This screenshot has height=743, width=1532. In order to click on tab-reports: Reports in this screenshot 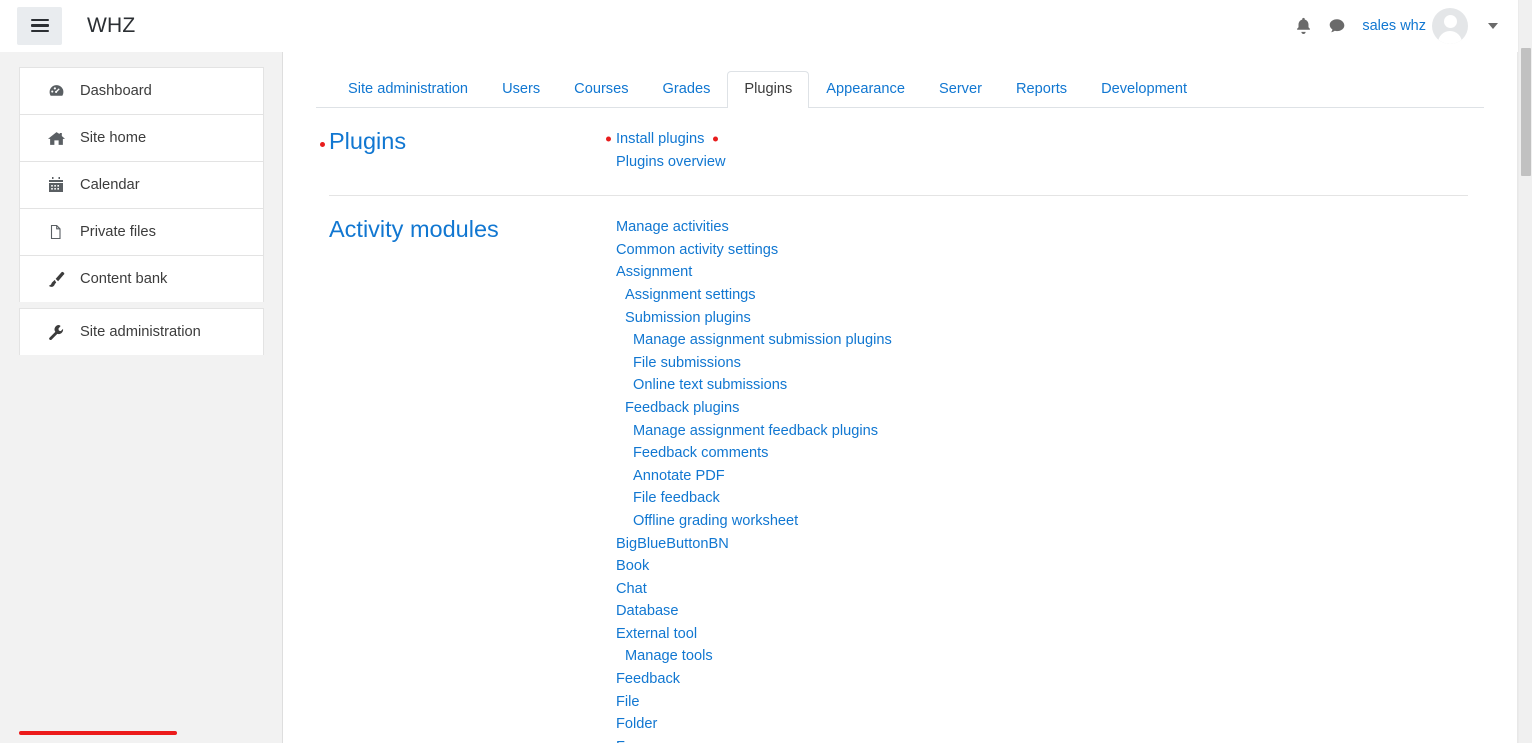, I will do `click(1041, 89)`.